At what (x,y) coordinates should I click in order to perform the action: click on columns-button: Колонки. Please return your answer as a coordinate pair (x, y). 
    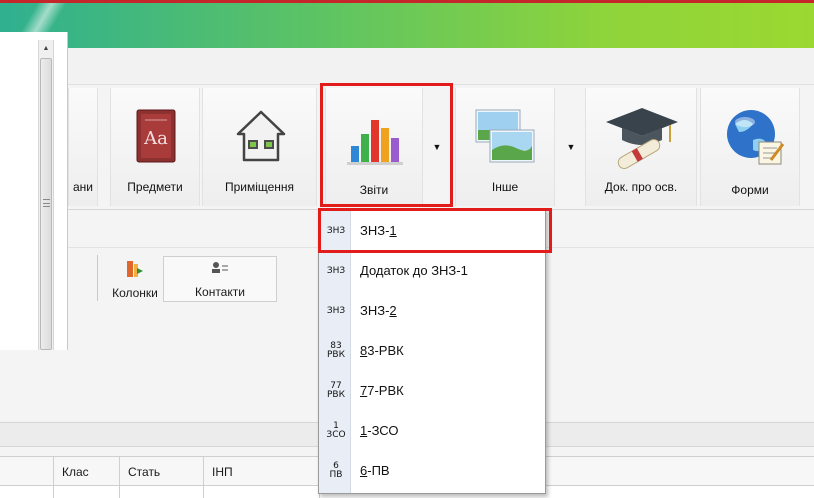
    Looking at the image, I should click on (135, 279).